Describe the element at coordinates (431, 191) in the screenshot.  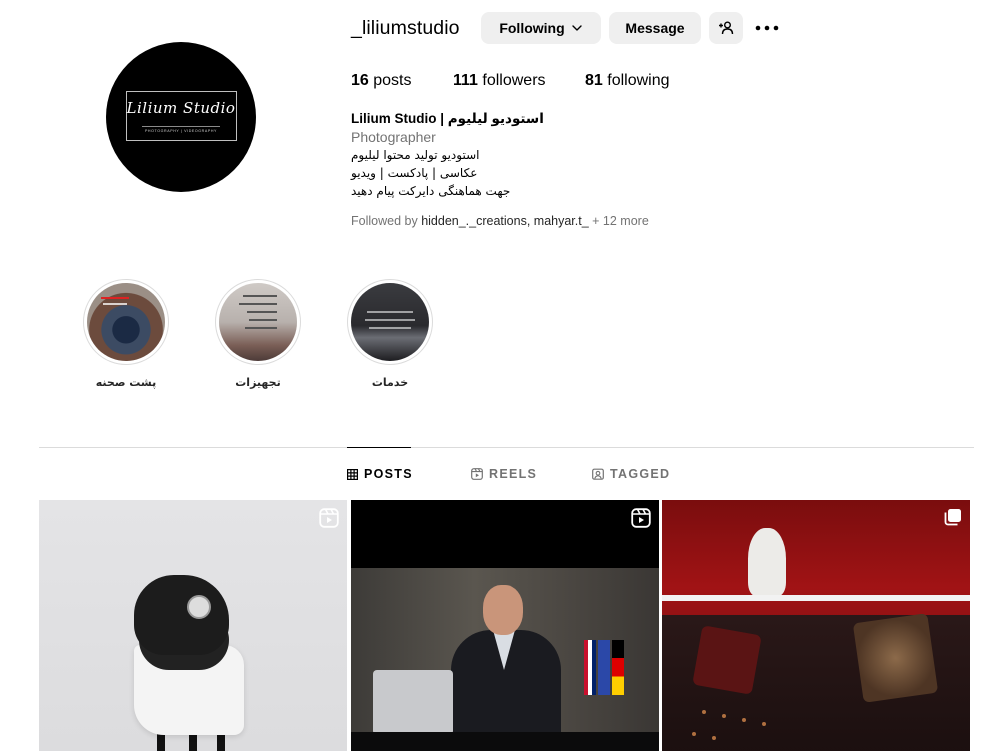
I see `bio-line: جهت هماهنگی دایرکت پیام دهید` at that location.